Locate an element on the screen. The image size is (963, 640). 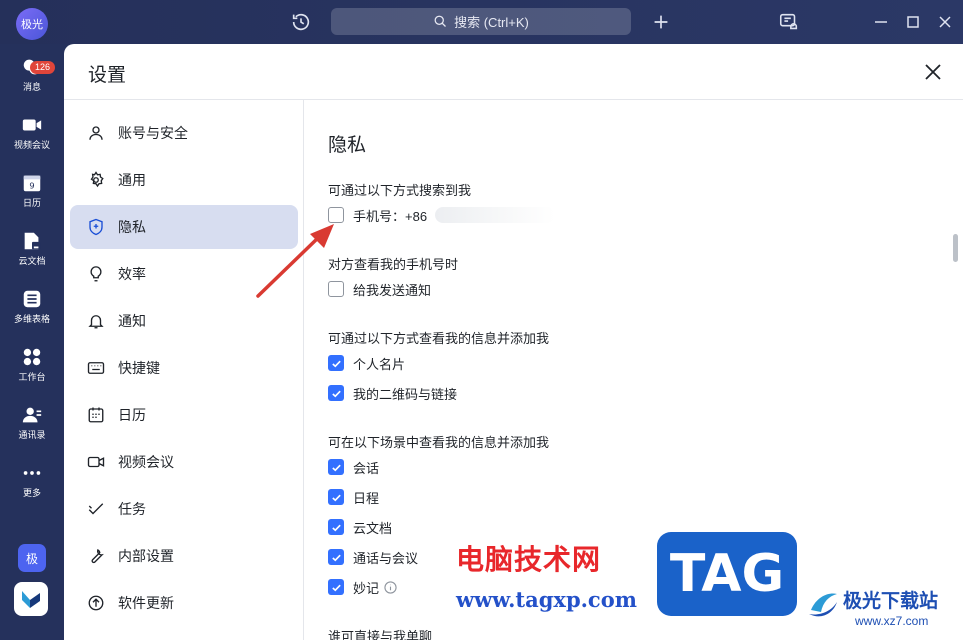
rail-label: 日历 is located at coordinates (31, 203).